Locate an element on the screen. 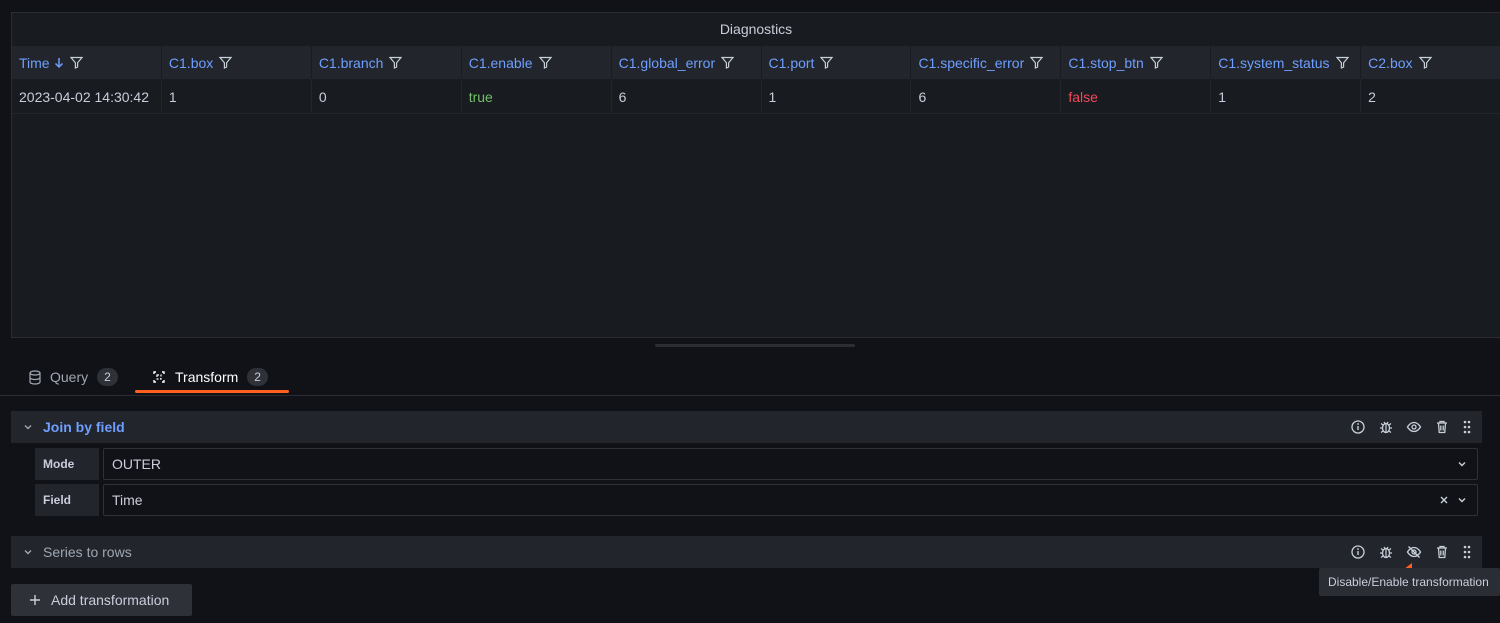  column-header-c1-system-status: C1.system_status is located at coordinates (1286, 62).